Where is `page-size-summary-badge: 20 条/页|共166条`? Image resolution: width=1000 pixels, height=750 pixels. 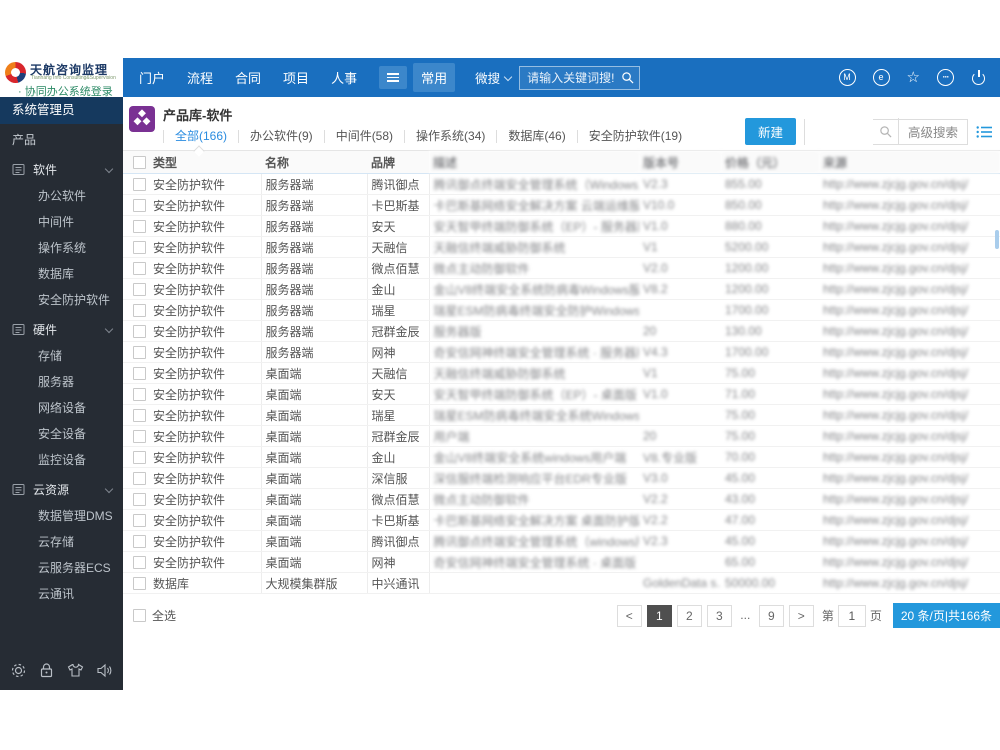
page-size-summary-badge: 20 条/页|共166条 is located at coordinates (946, 615).